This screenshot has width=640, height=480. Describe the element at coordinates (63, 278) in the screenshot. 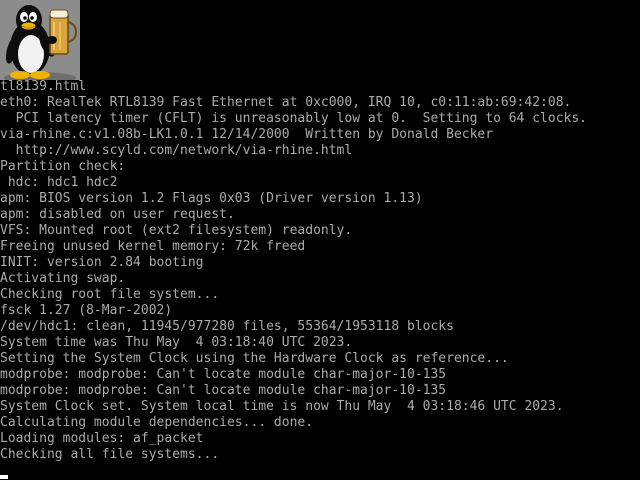

I see `console-line: Activating swap.` at that location.